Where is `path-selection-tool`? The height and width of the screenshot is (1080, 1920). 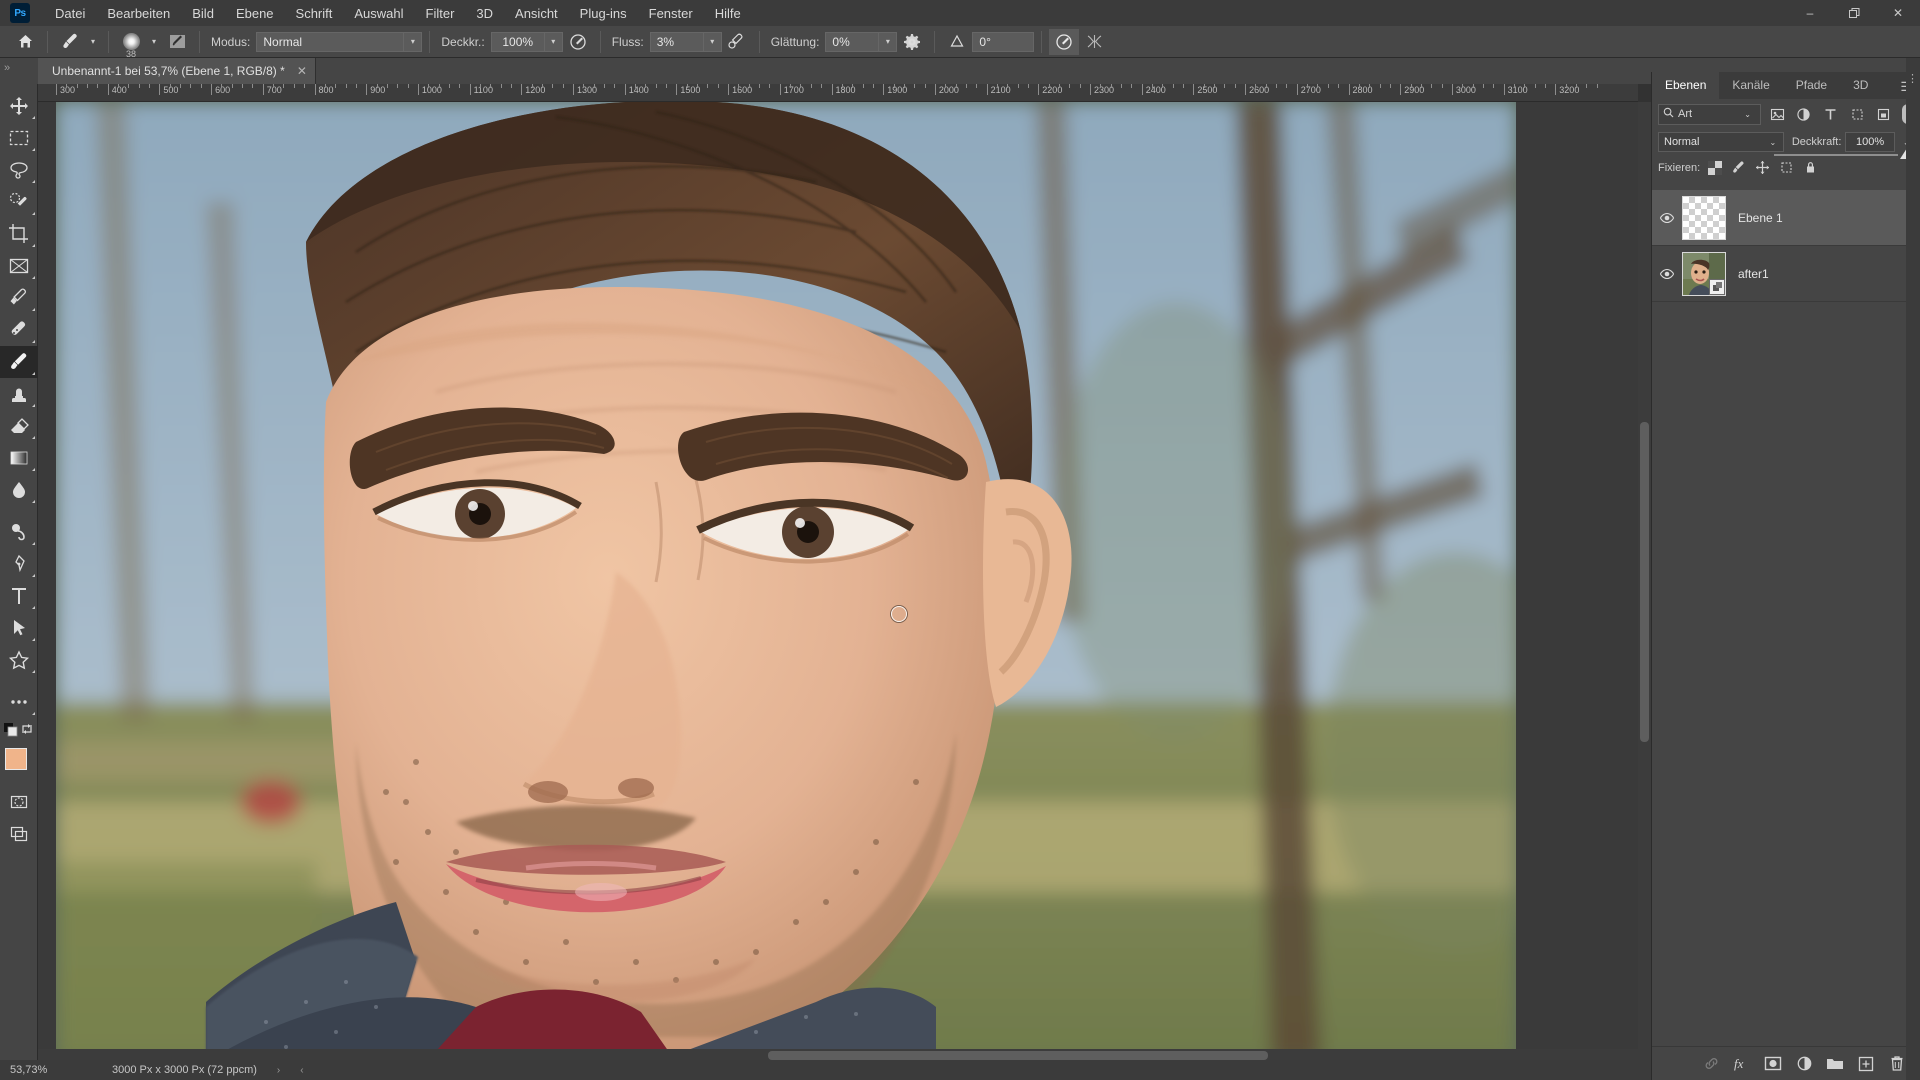 path-selection-tool is located at coordinates (19, 628).